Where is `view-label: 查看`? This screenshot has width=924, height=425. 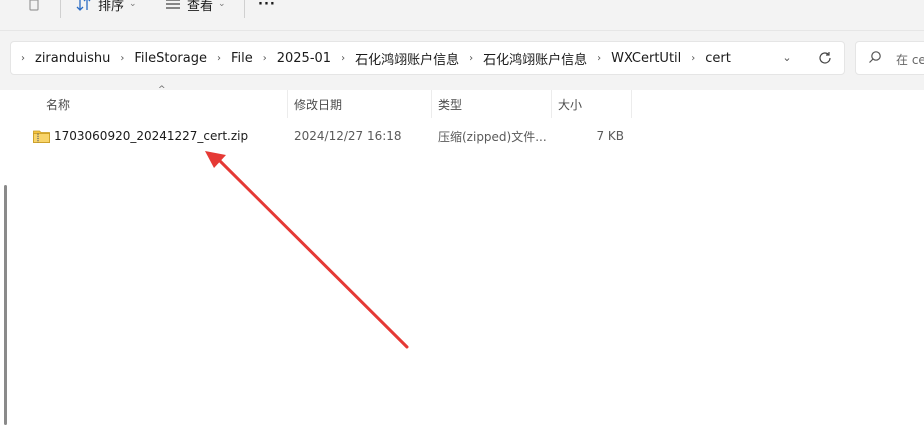 view-label: 查看 is located at coordinates (200, 7).